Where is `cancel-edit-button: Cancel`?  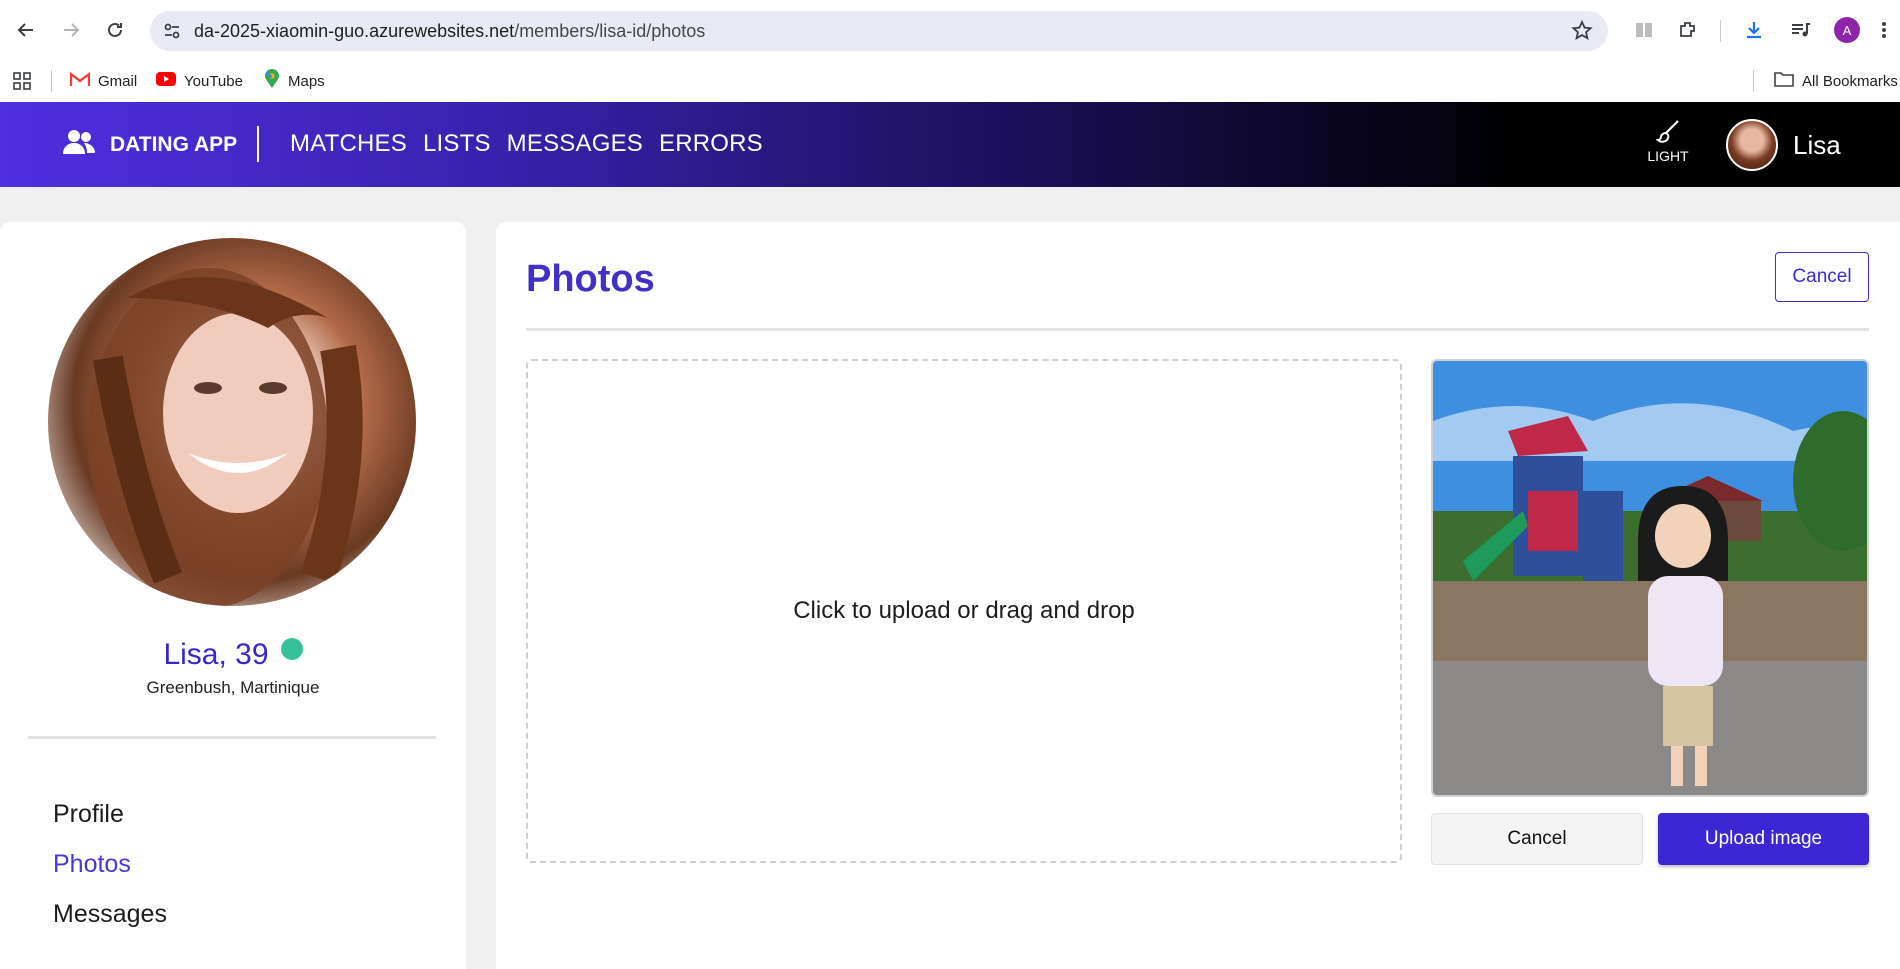 cancel-edit-button: Cancel is located at coordinates (1822, 277).